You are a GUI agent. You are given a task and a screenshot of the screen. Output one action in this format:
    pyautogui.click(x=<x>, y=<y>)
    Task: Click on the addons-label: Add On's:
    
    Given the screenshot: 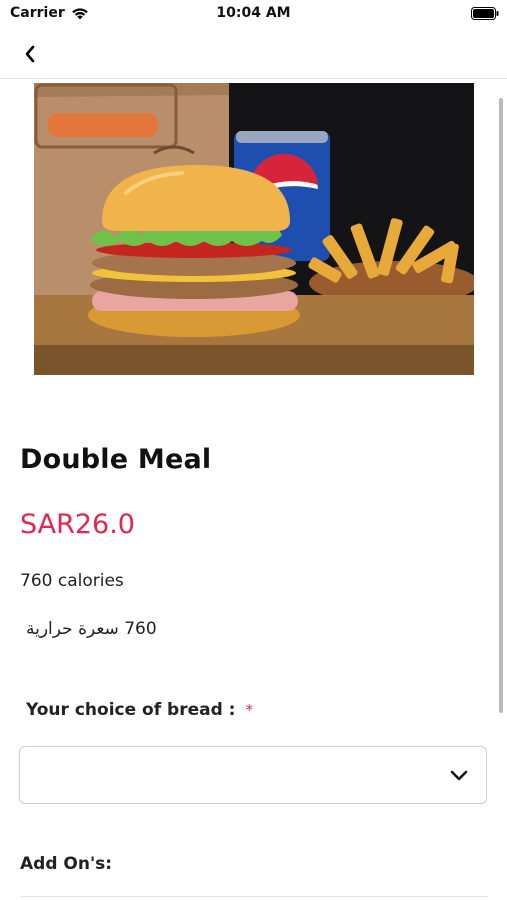 What is the action you would take?
    pyautogui.click(x=66, y=864)
    